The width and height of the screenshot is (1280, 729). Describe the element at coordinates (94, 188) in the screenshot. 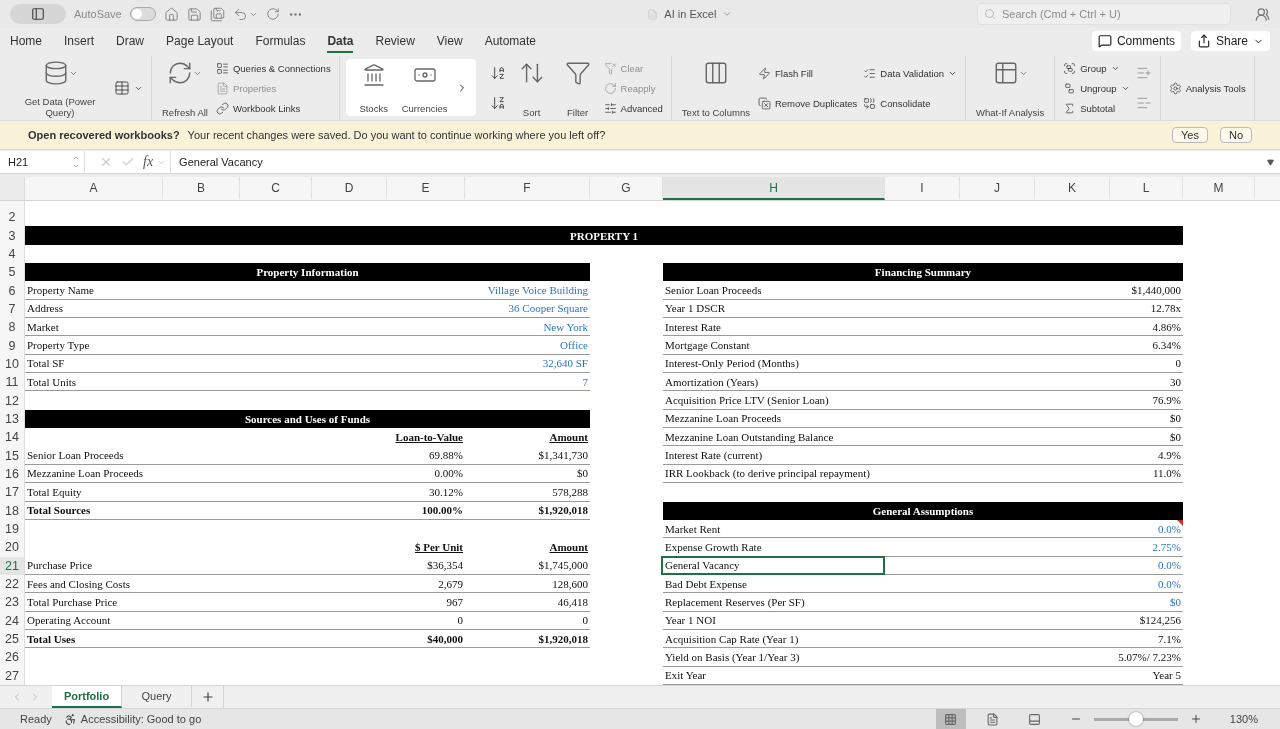

I see `column-header: A` at that location.